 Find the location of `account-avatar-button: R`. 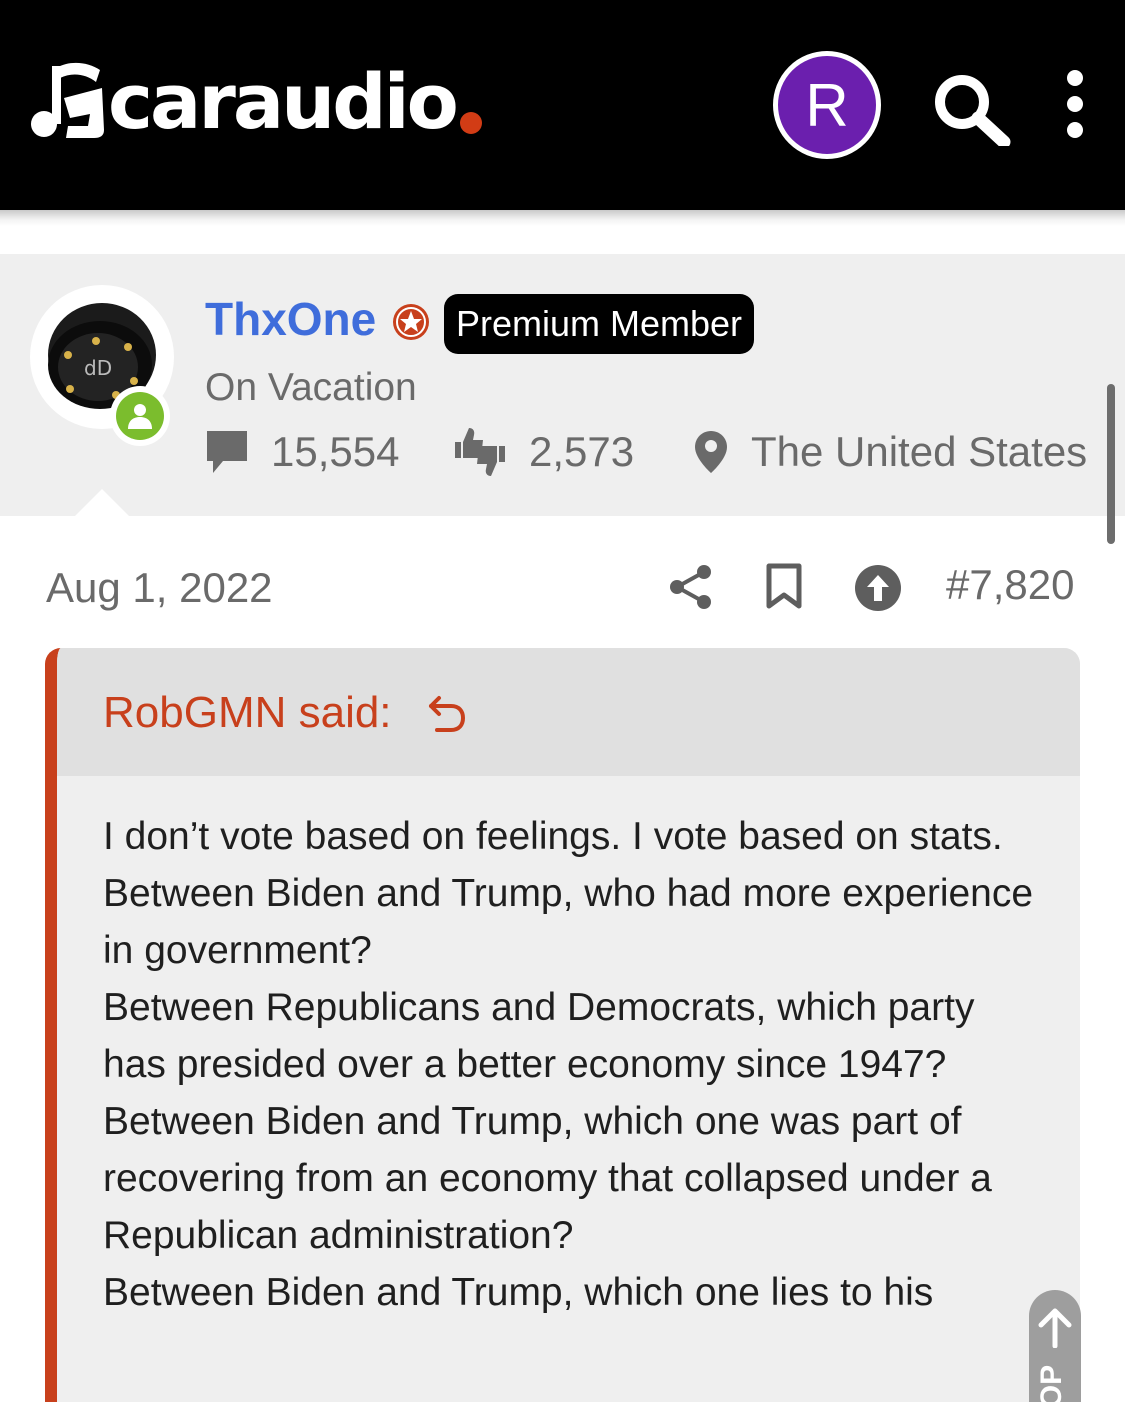

account-avatar-button: R is located at coordinates (827, 105).